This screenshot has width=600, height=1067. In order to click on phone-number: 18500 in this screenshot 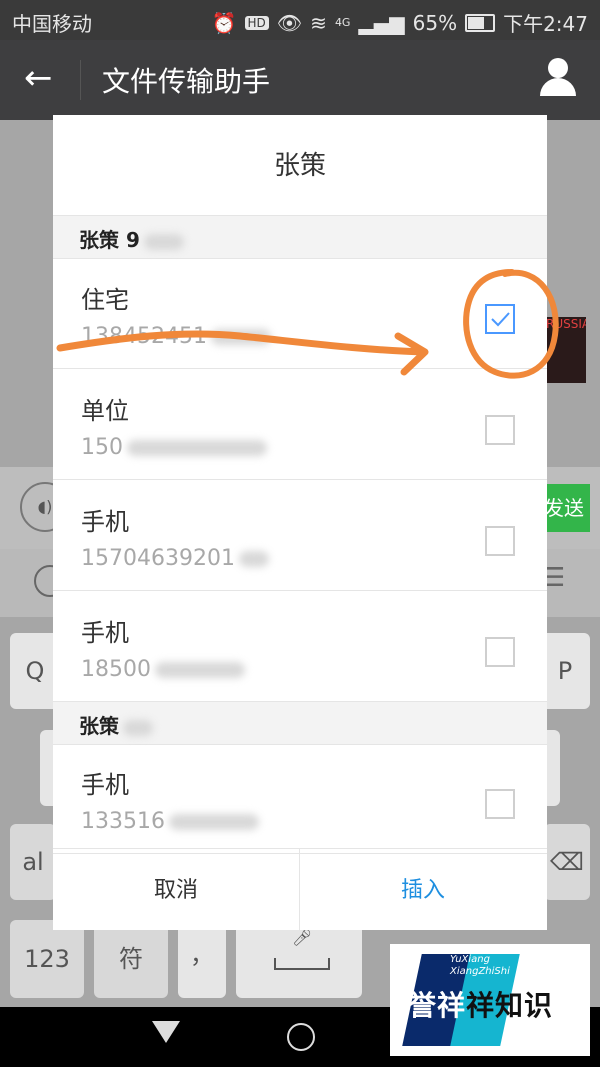, I will do `click(163, 669)`.